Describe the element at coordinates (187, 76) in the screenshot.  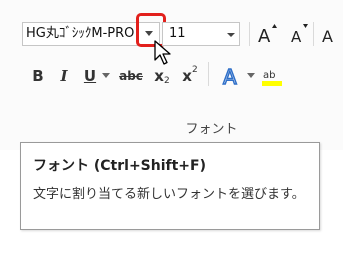
I see `superscript-label: x` at that location.